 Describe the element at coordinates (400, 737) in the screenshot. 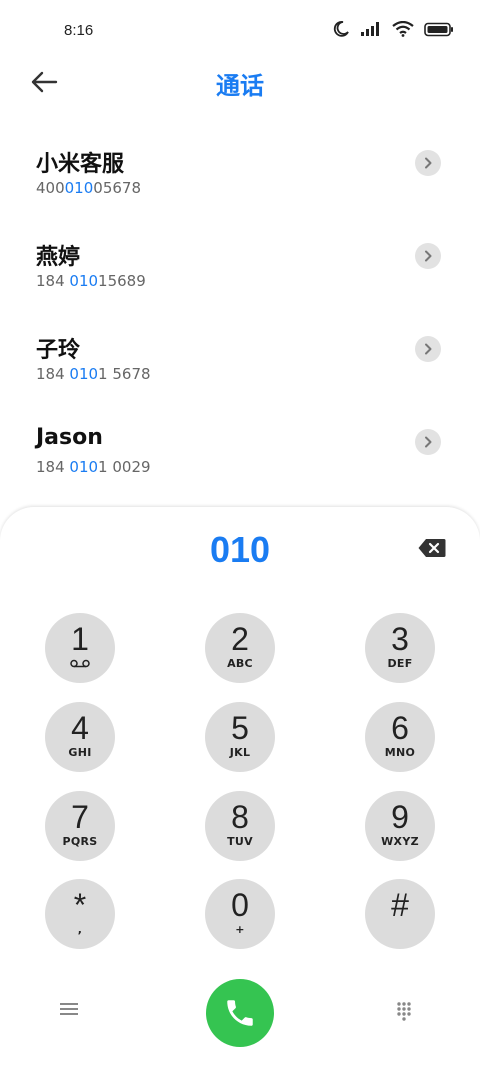

I see `key-6: 6 MNO` at that location.